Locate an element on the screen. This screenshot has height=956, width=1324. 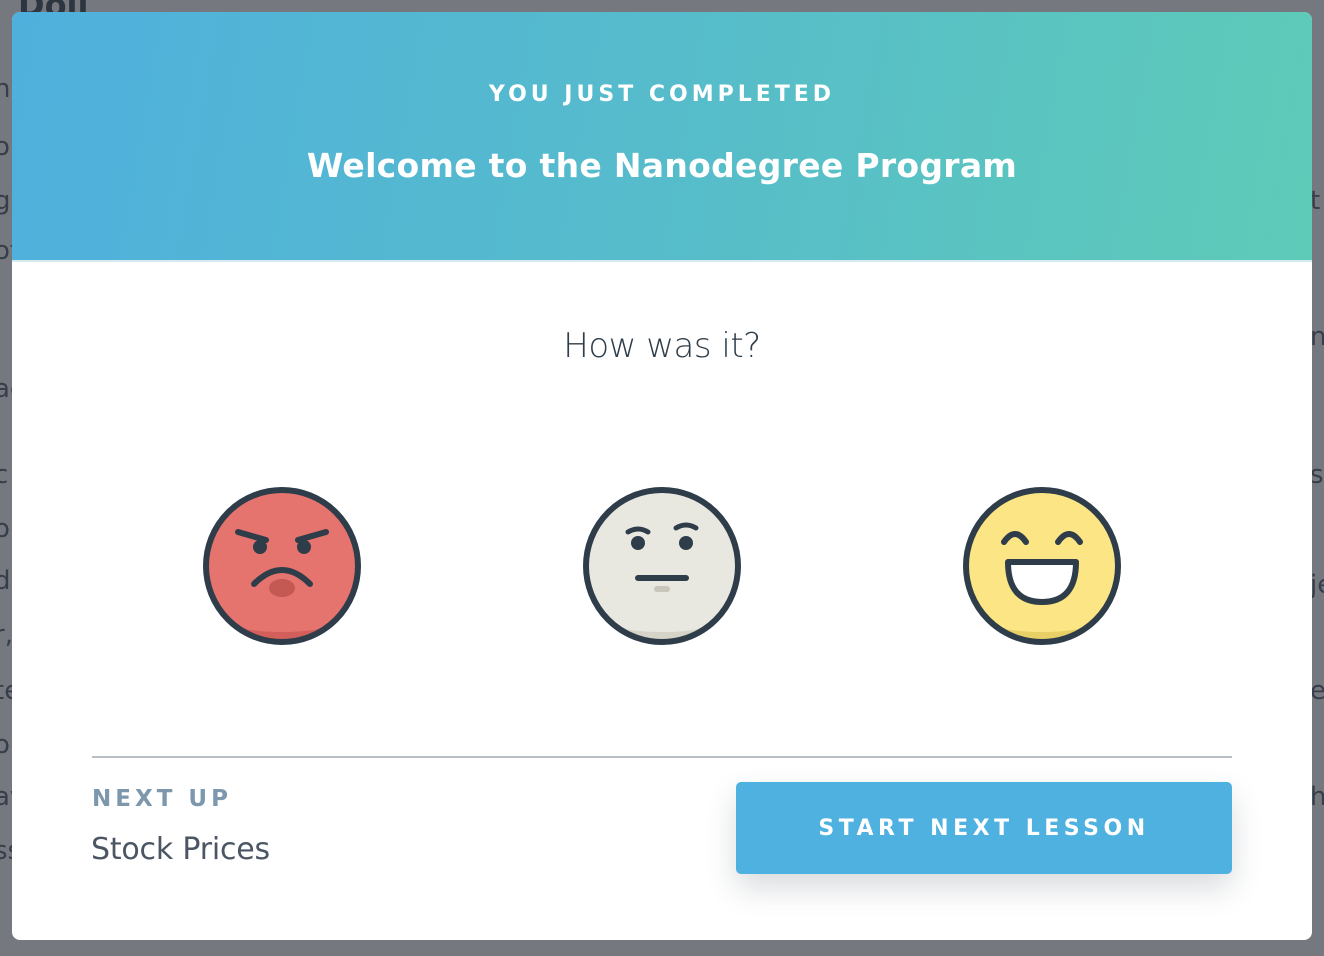
neutral-face-icon is located at coordinates (662, 566).